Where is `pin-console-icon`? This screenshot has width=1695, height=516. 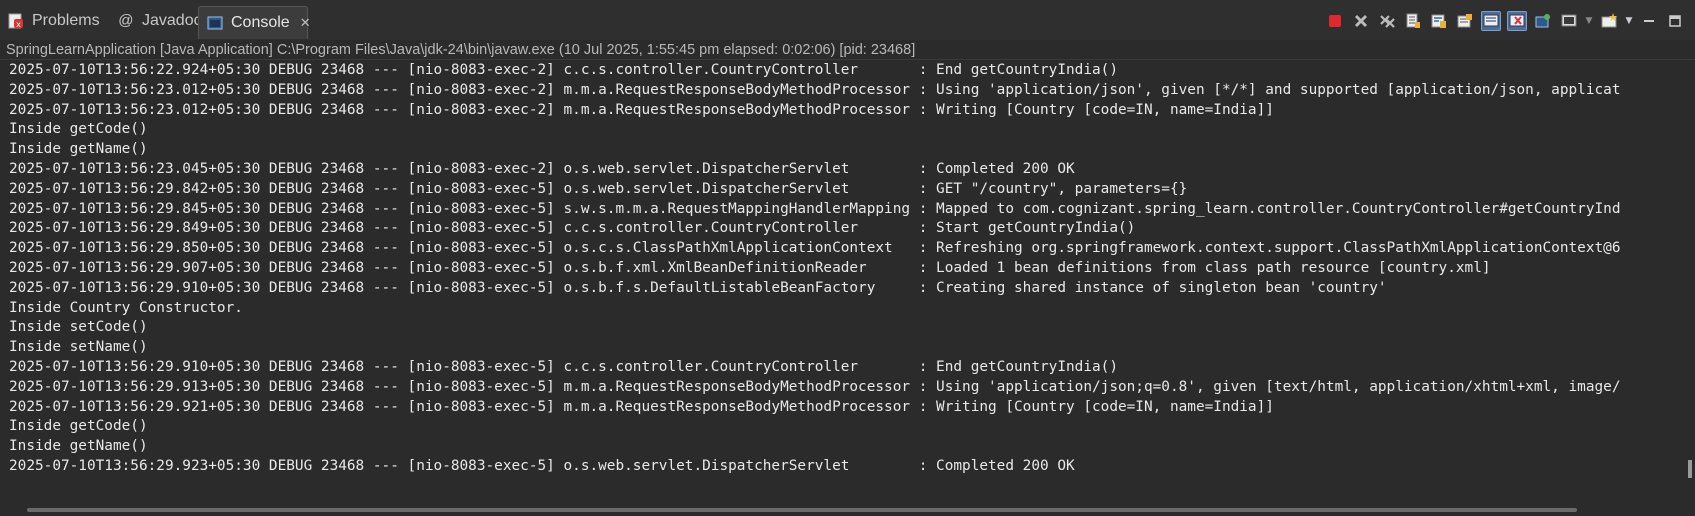
pin-console-icon is located at coordinates (1543, 21).